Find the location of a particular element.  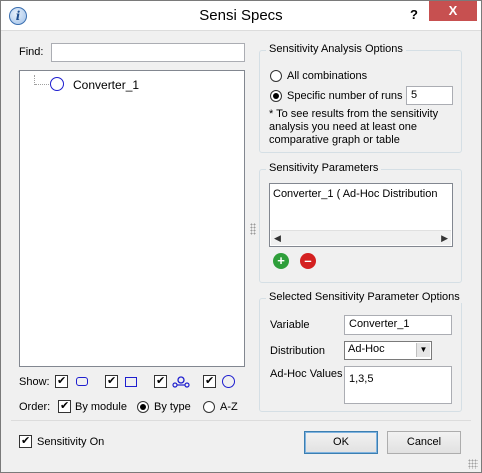

adhoc-values-label: Ad-Hoc Values is located at coordinates (306, 374).